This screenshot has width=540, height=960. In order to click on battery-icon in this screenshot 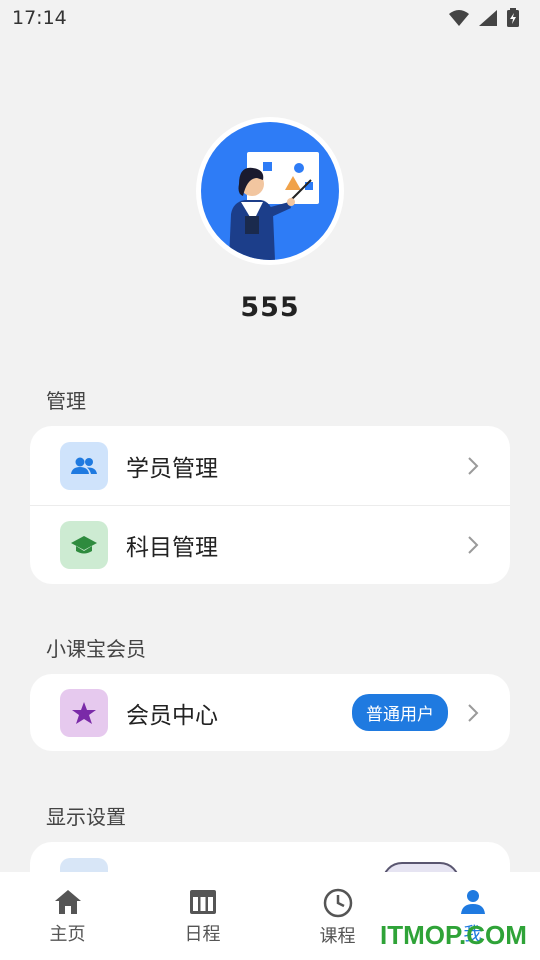, I will do `click(513, 17)`.